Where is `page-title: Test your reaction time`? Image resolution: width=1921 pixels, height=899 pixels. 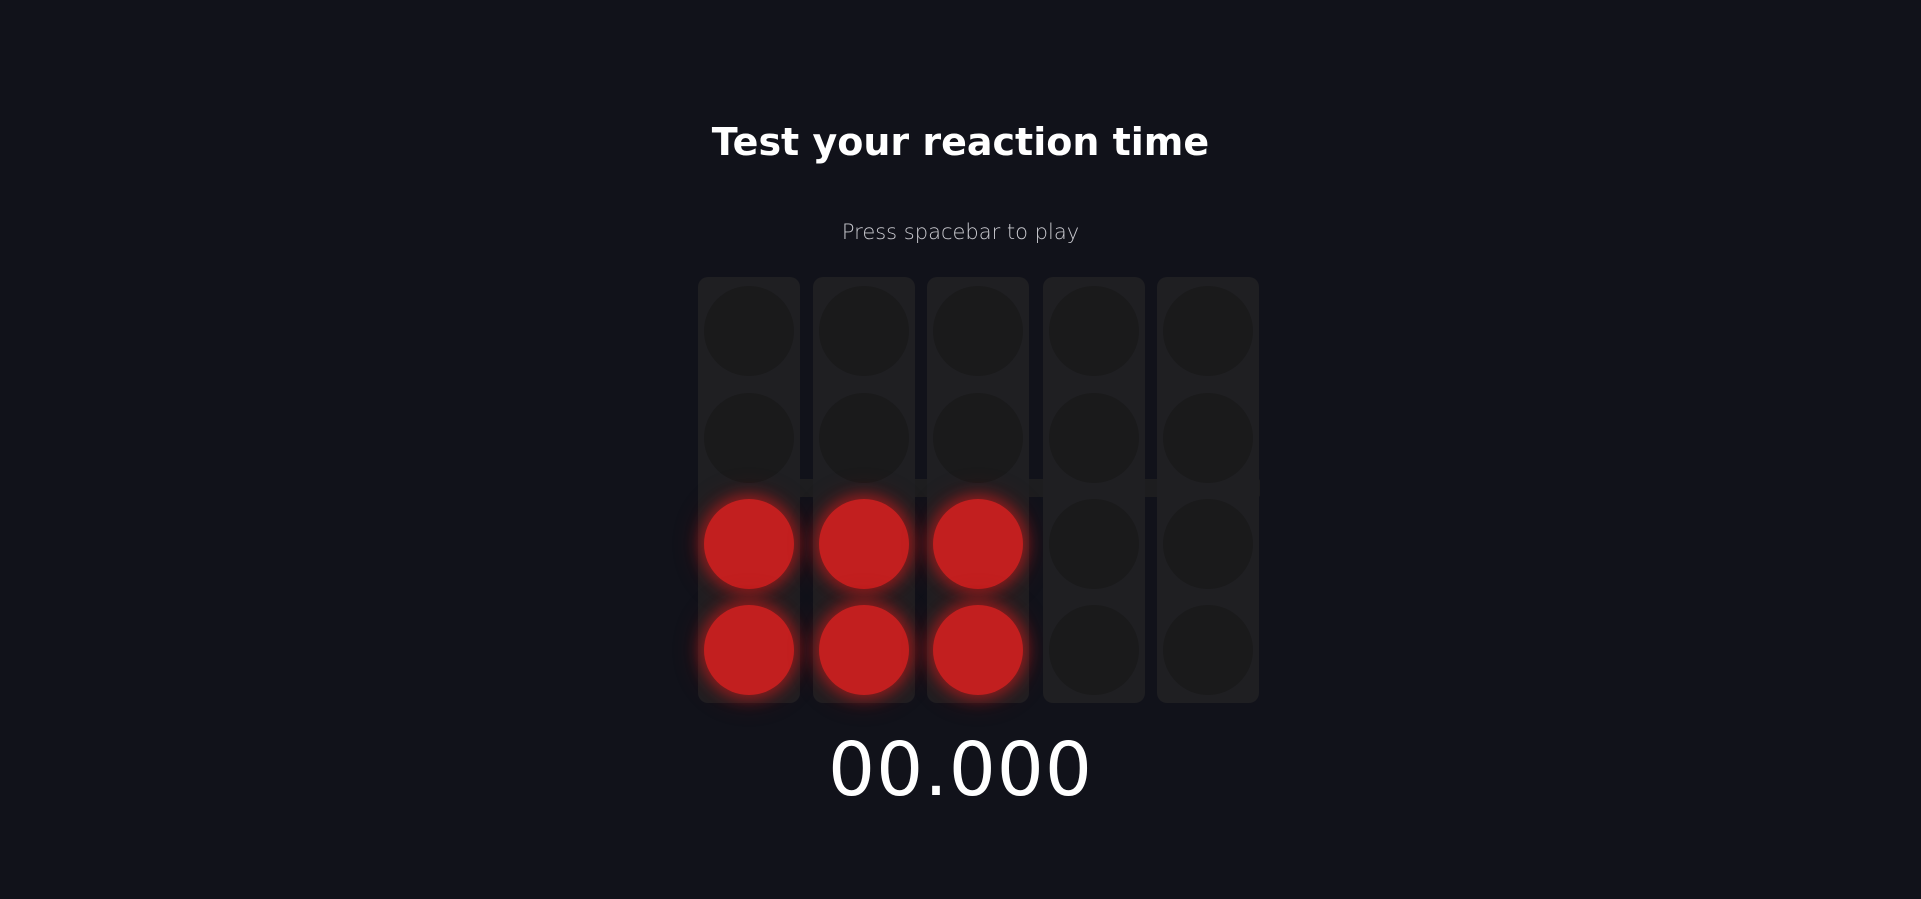
page-title: Test your reaction time is located at coordinates (960, 142).